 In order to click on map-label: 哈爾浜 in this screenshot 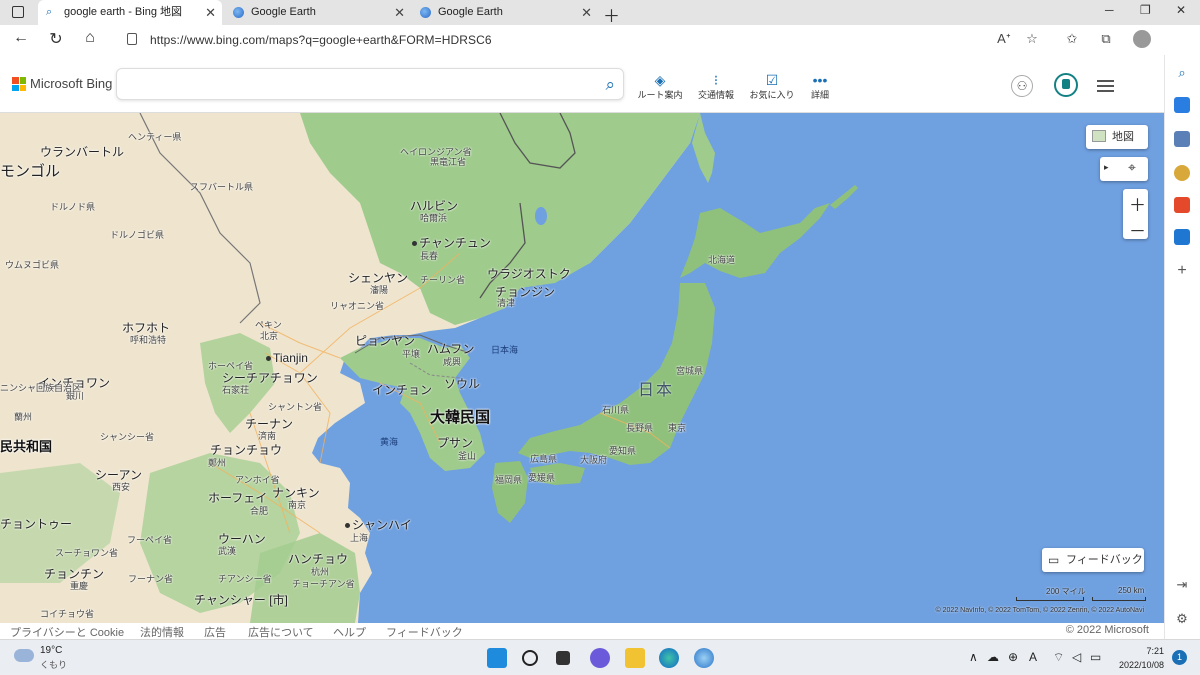, I will do `click(434, 218)`.